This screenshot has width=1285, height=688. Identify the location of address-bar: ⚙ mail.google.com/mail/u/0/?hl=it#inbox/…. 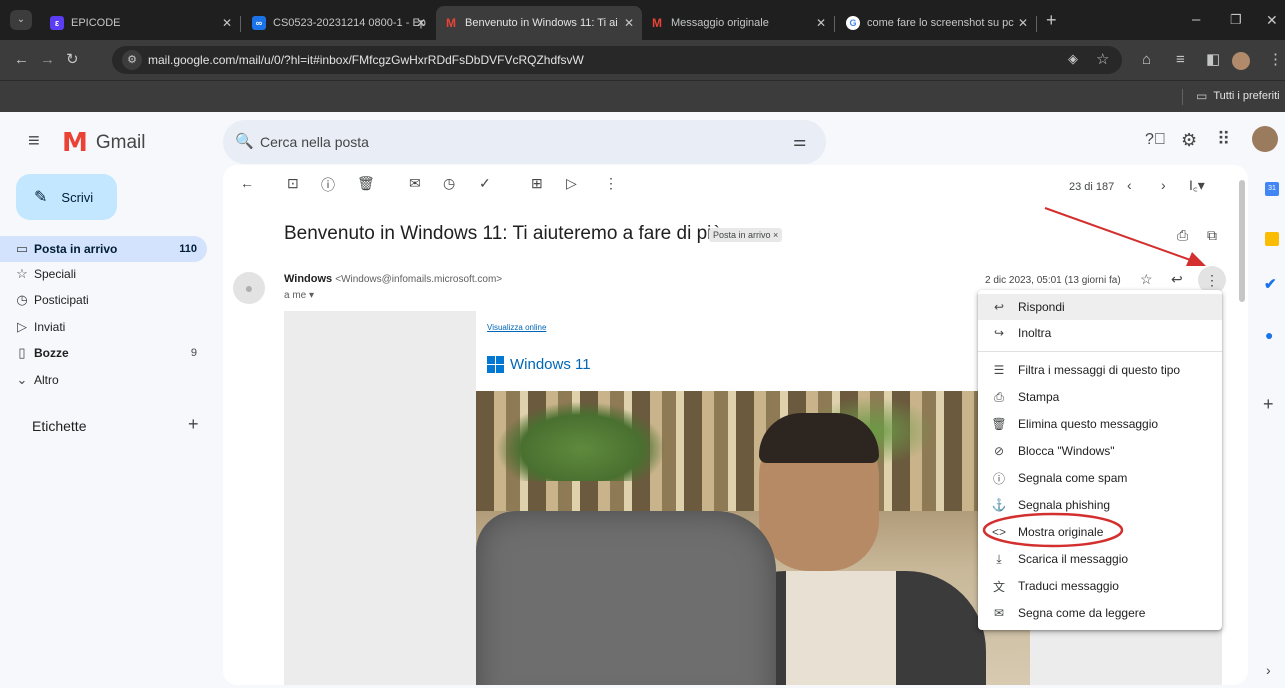
(617, 60).